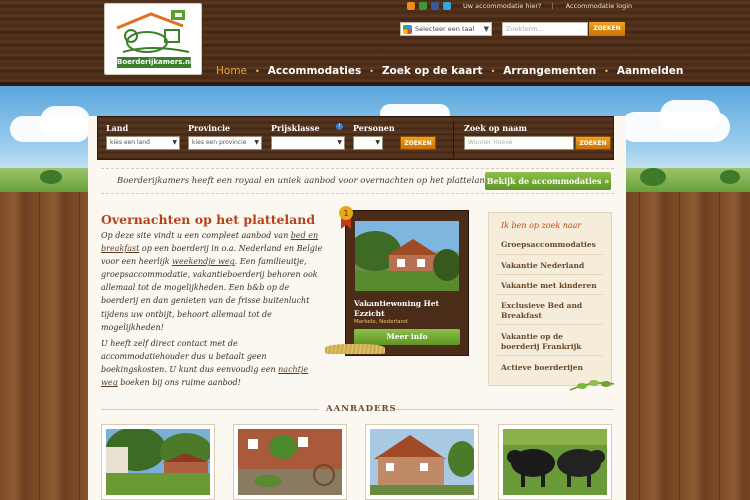  Describe the element at coordinates (355, 349) in the screenshot. I see `hay-decoration` at that location.